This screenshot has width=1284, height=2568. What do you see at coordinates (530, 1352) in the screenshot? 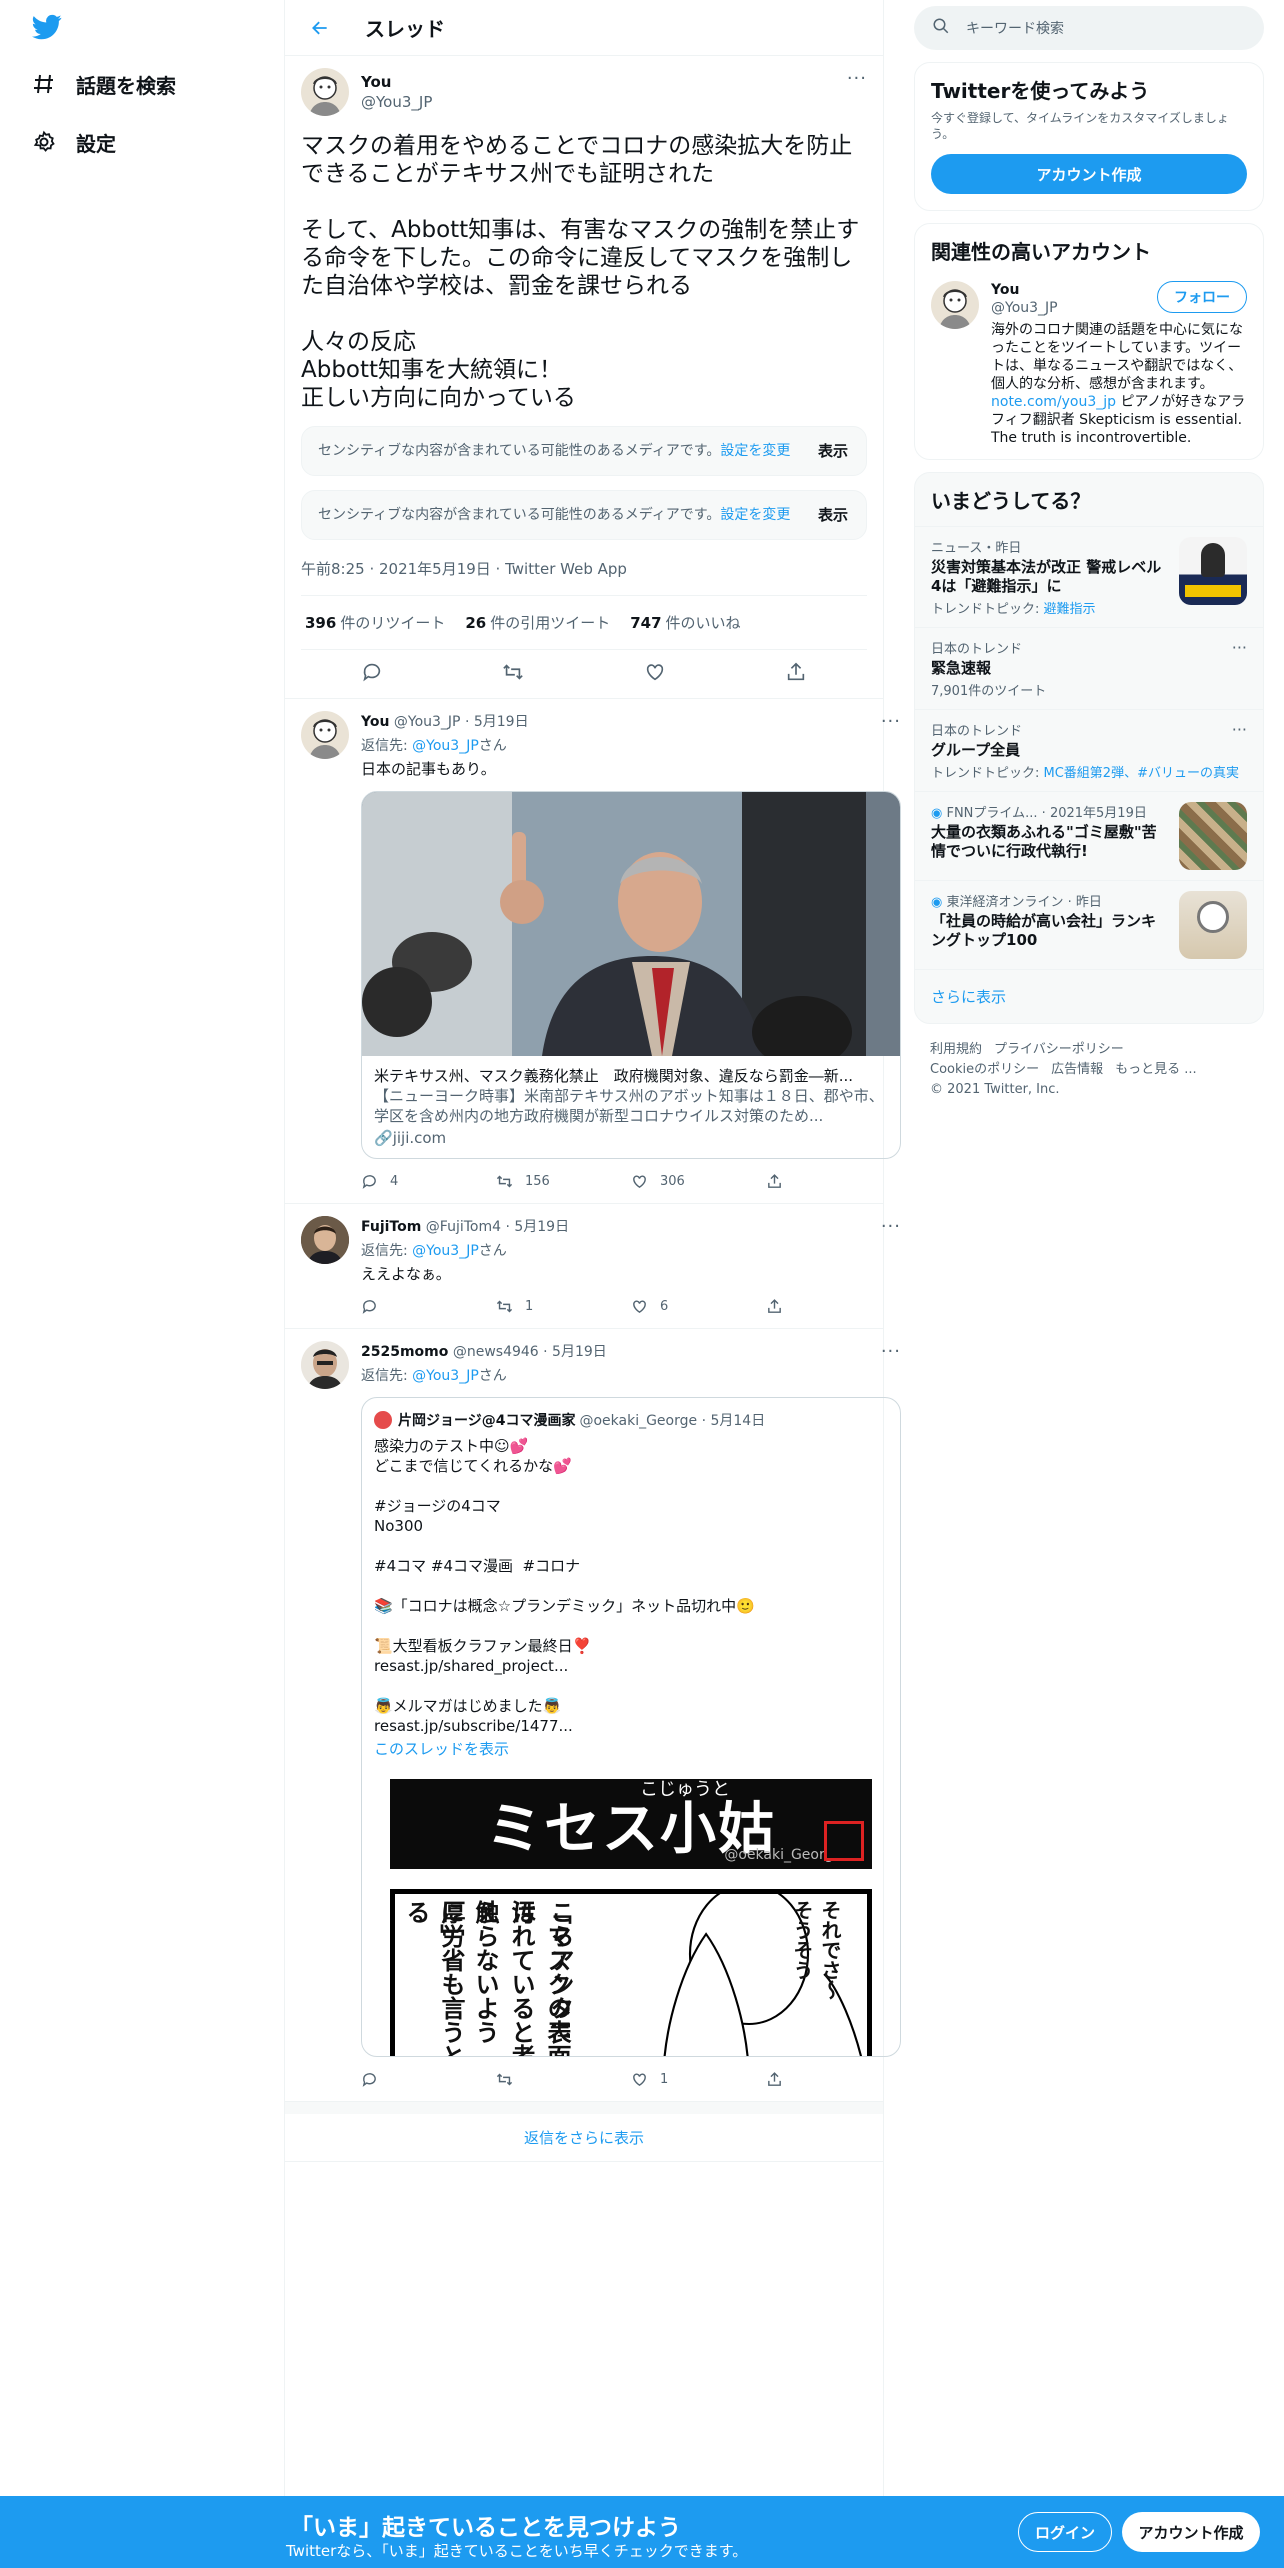
I see `handle-date: @news4946 · 5月19日` at bounding box center [530, 1352].